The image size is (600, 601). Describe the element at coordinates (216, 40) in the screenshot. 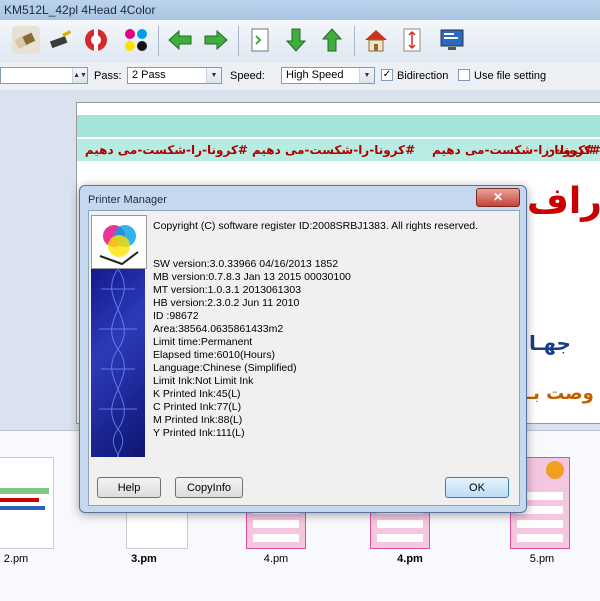

I see `arrow-right-icon` at that location.